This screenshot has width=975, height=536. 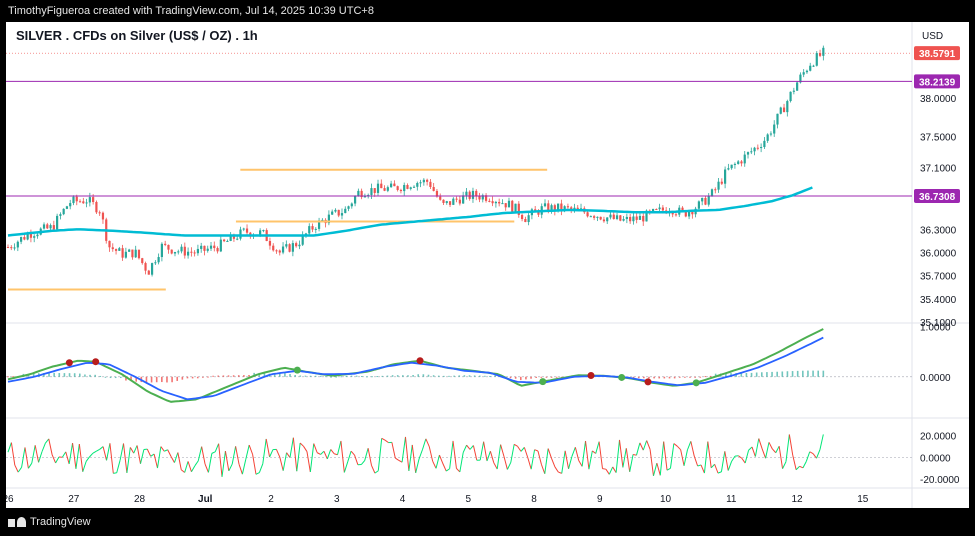 What do you see at coordinates (96, 362) in the screenshot?
I see `cross-down-dot` at bounding box center [96, 362].